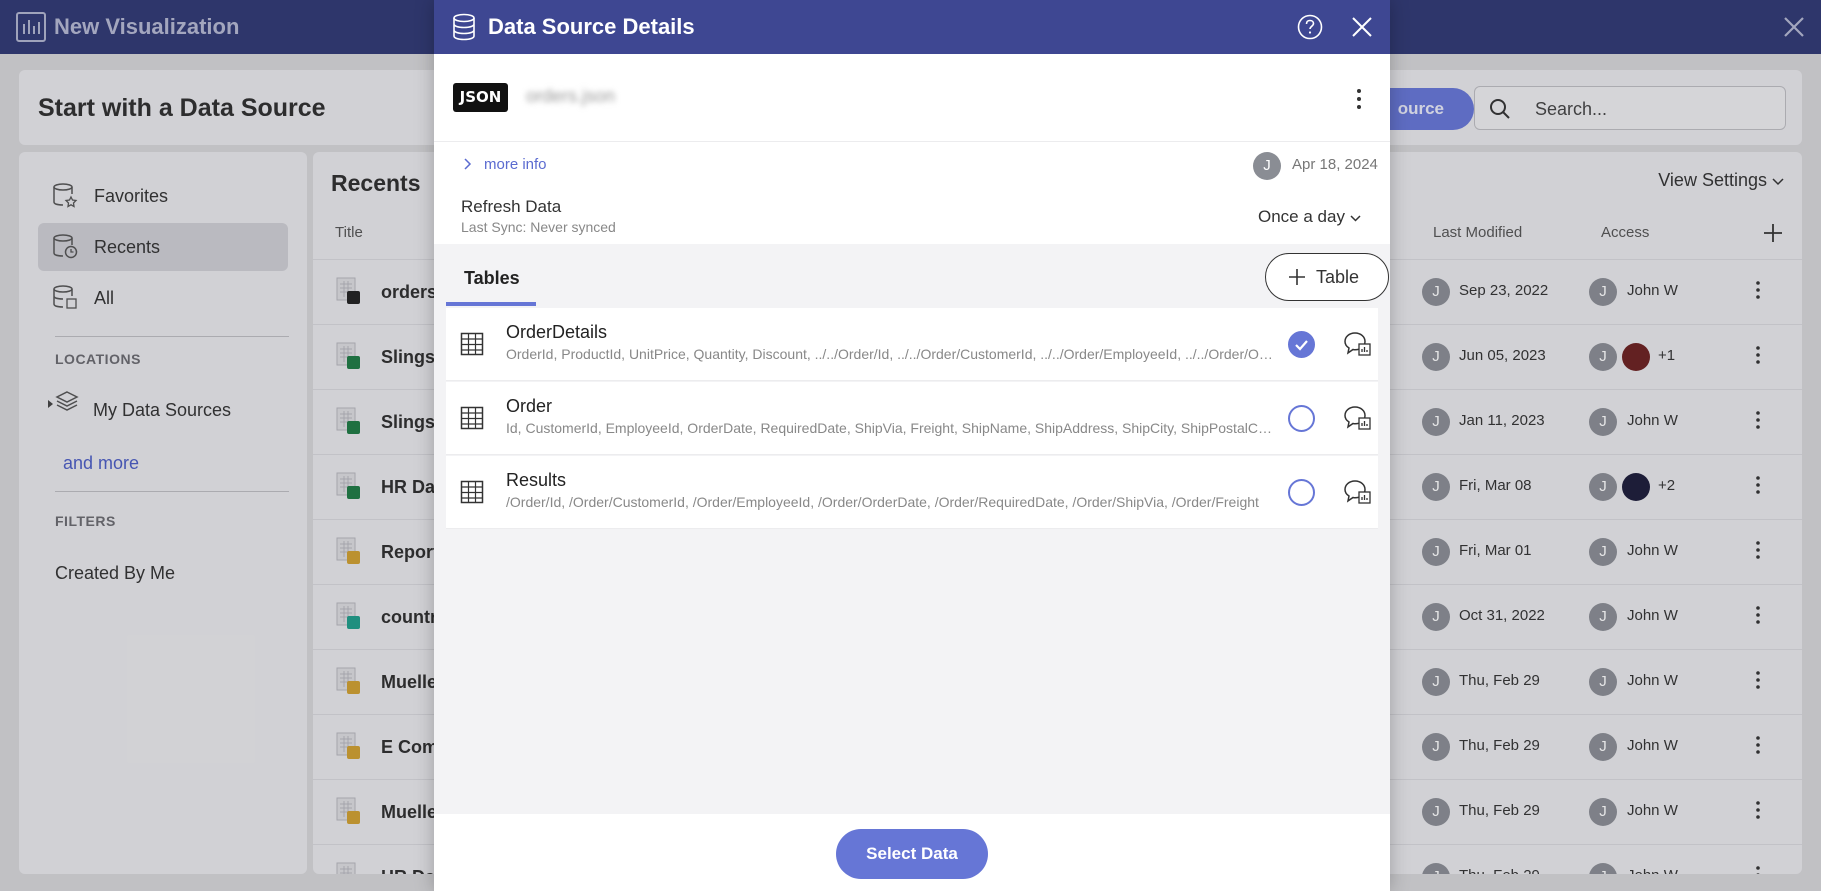 This screenshot has width=1821, height=891. What do you see at coordinates (1355, 218) in the screenshot?
I see `chevron-down-icon` at bounding box center [1355, 218].